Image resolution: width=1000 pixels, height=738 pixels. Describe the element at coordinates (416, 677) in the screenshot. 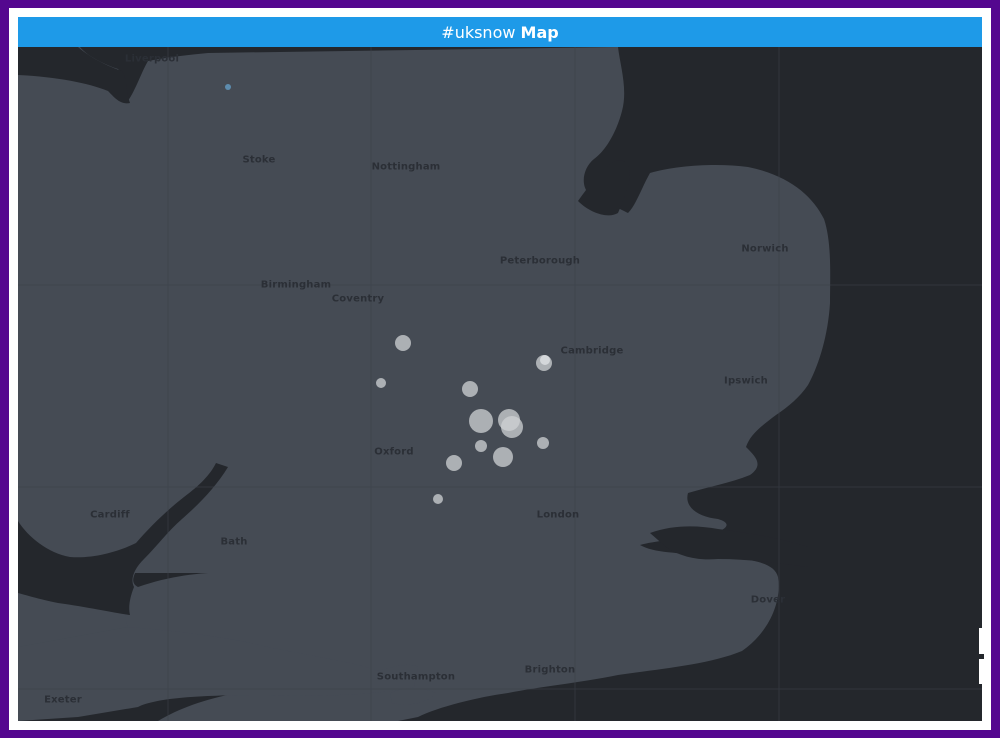

I see `city-label-southampton: Southampton` at that location.